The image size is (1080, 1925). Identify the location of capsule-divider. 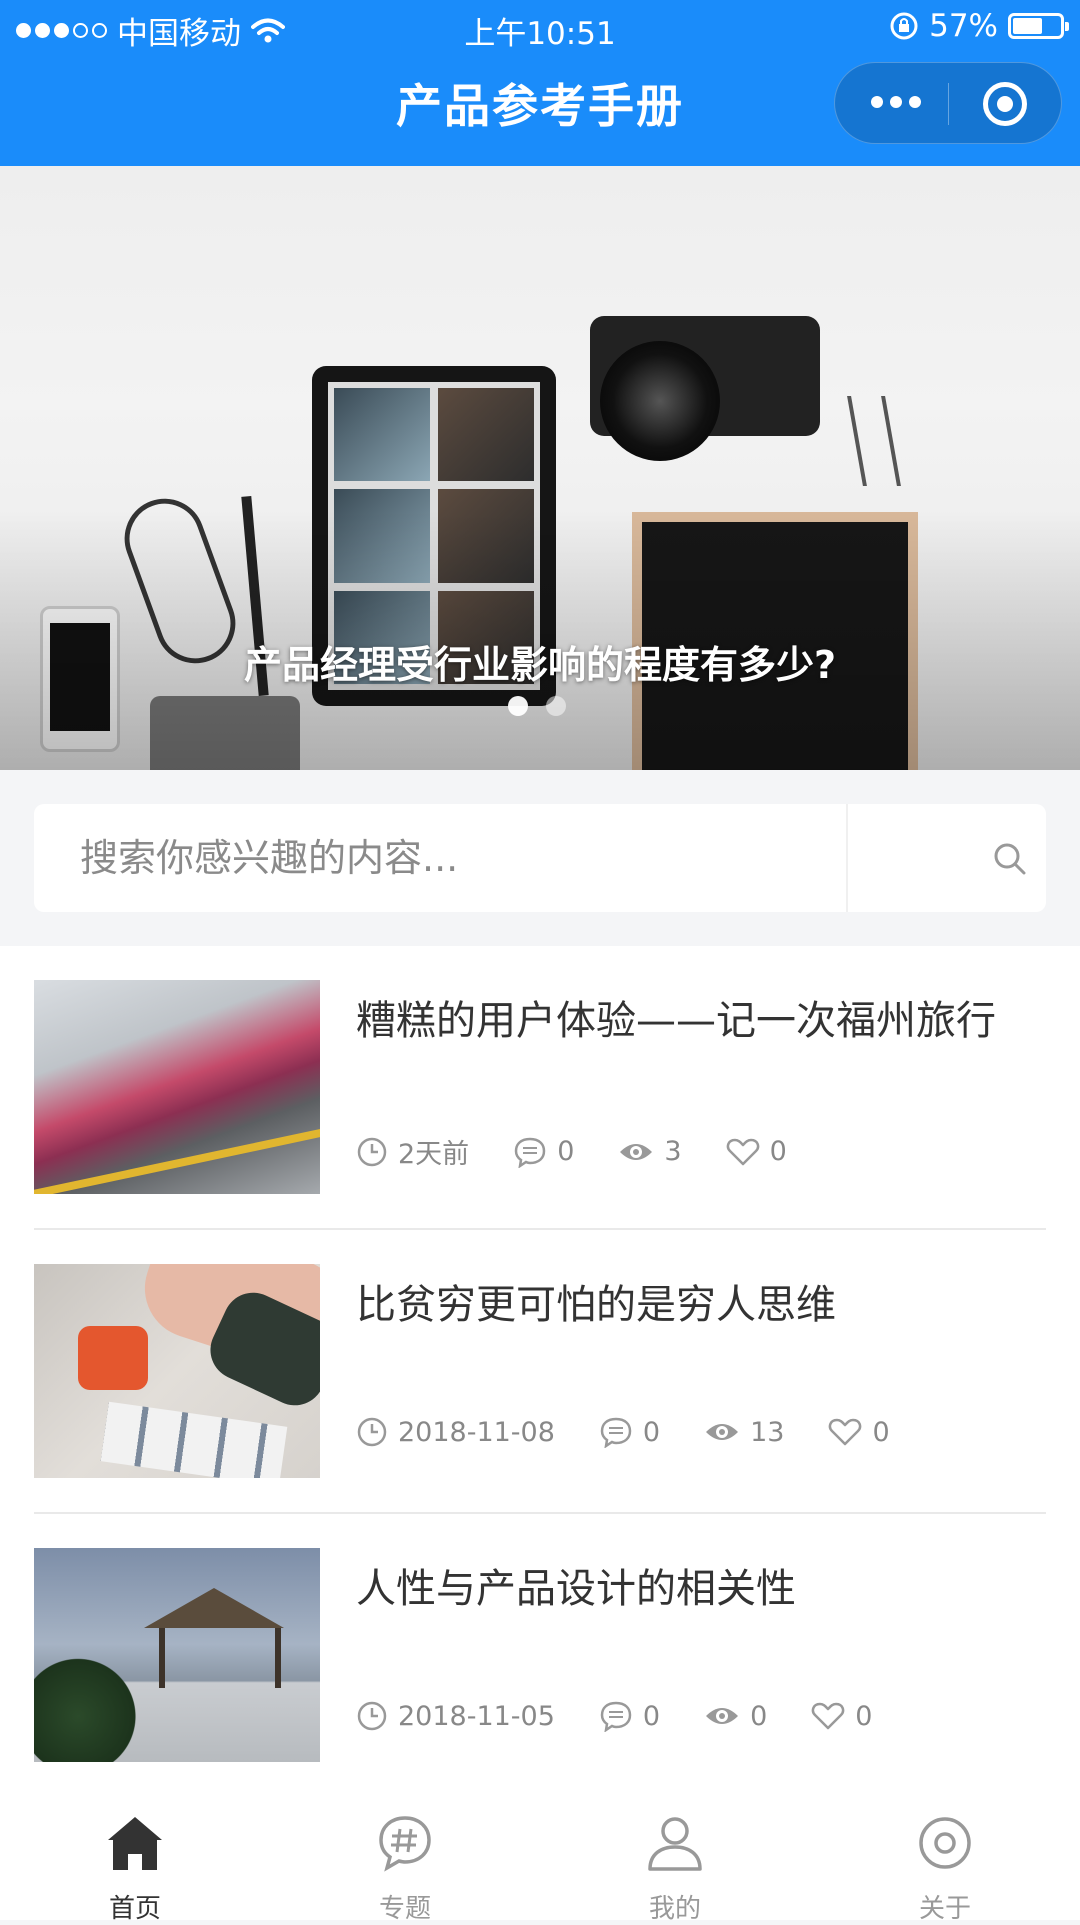
(948, 104).